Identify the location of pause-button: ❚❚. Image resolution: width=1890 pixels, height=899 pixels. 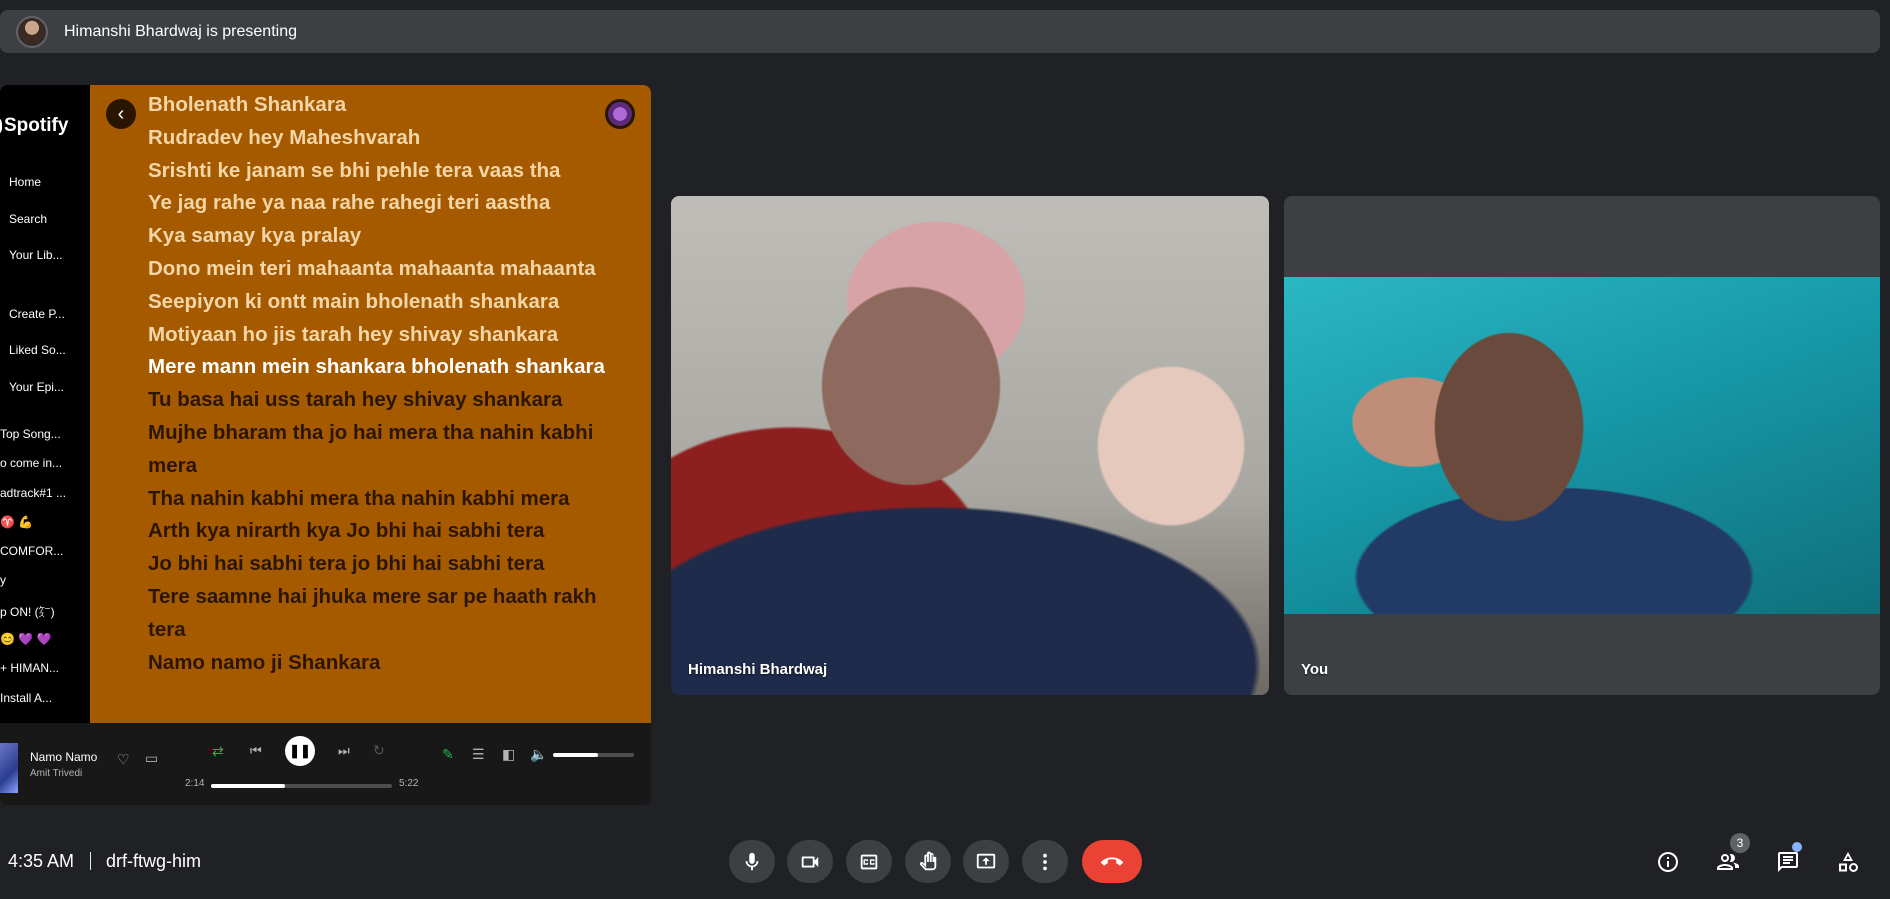
(300, 751).